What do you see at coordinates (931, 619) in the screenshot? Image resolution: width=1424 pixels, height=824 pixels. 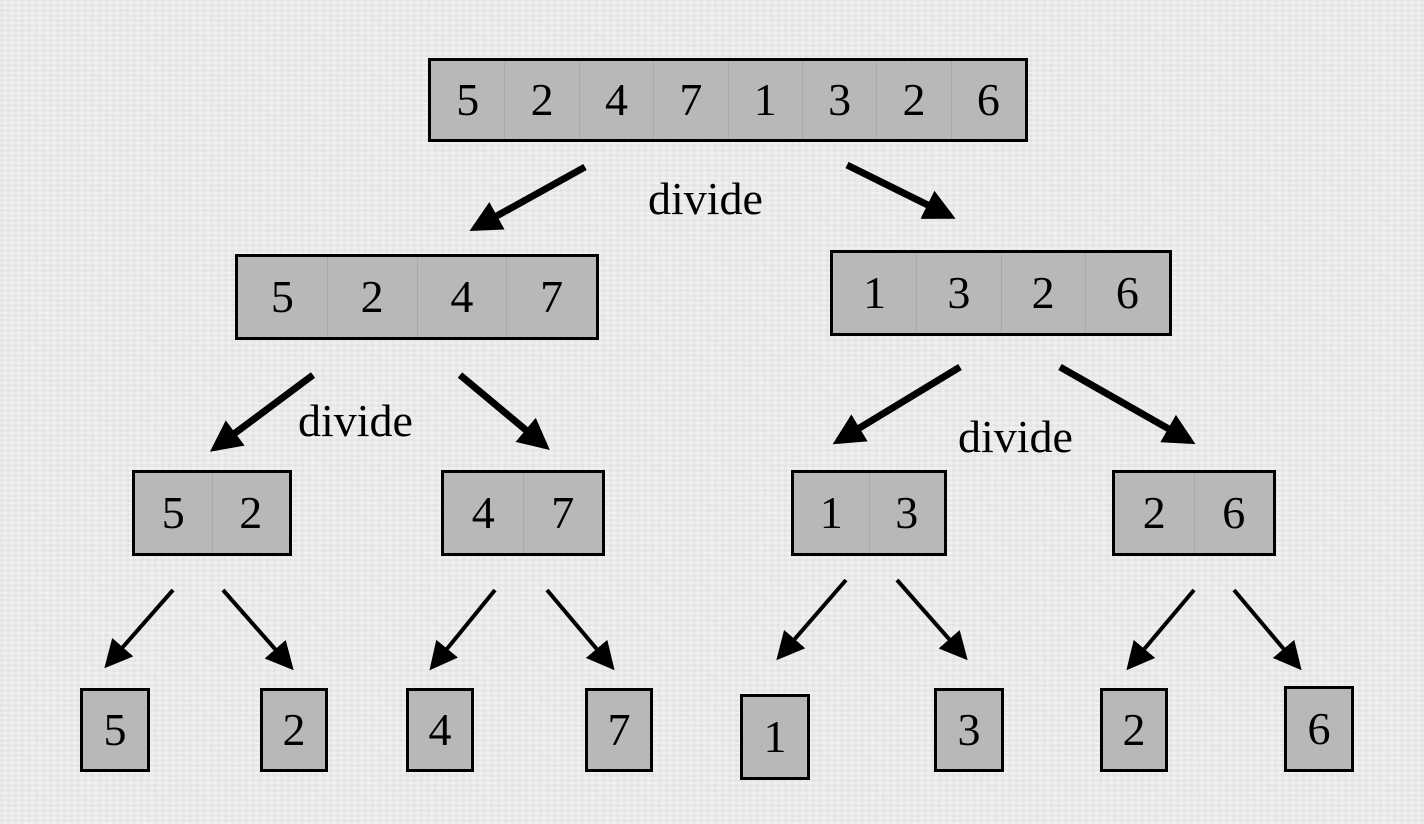 I see `arrow-pair3-right` at bounding box center [931, 619].